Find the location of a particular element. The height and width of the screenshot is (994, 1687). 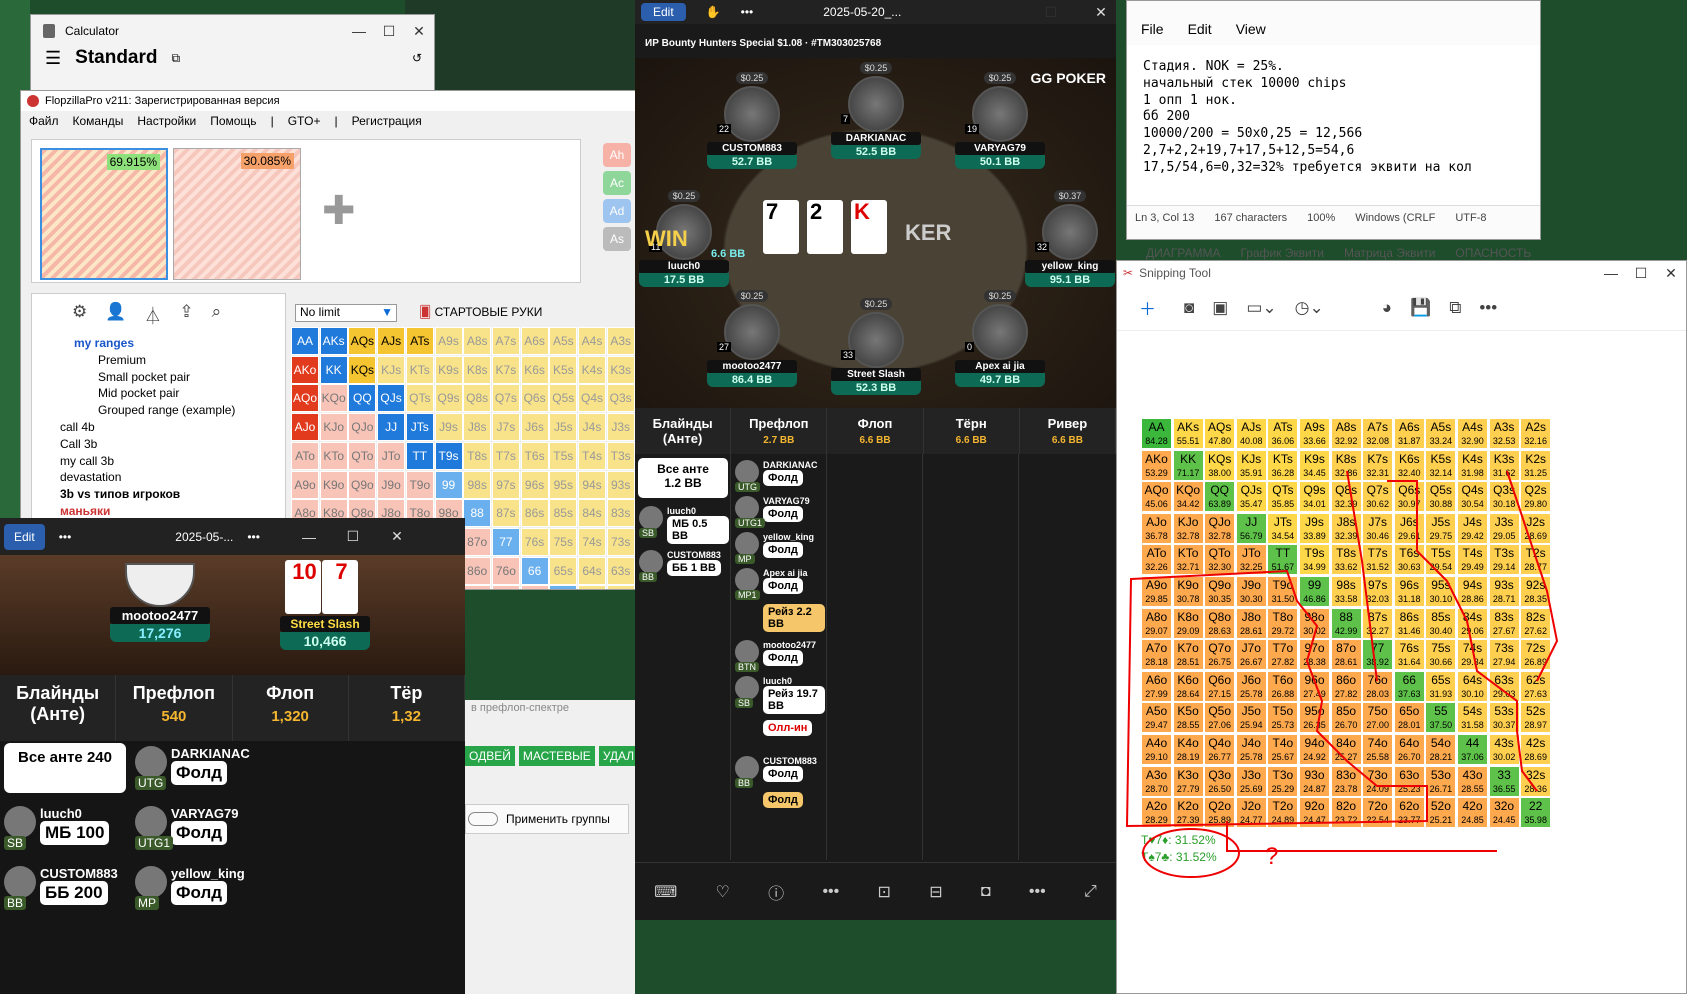

tree-item: Call 3b is located at coordinates (172, 444).